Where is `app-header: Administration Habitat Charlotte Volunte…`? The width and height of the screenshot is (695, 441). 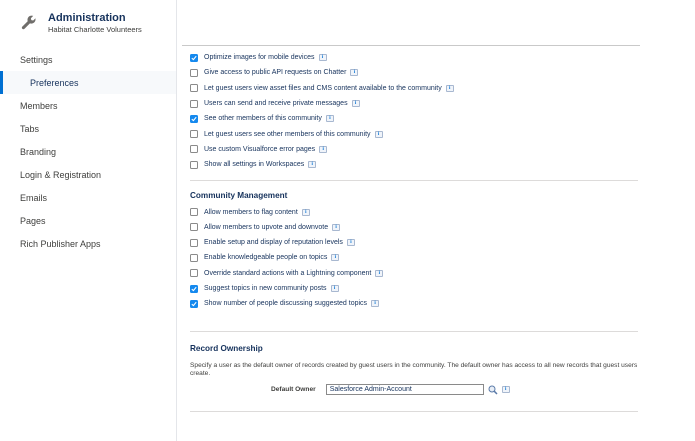 app-header: Administration Habitat Charlotte Volunte… is located at coordinates (88, 23).